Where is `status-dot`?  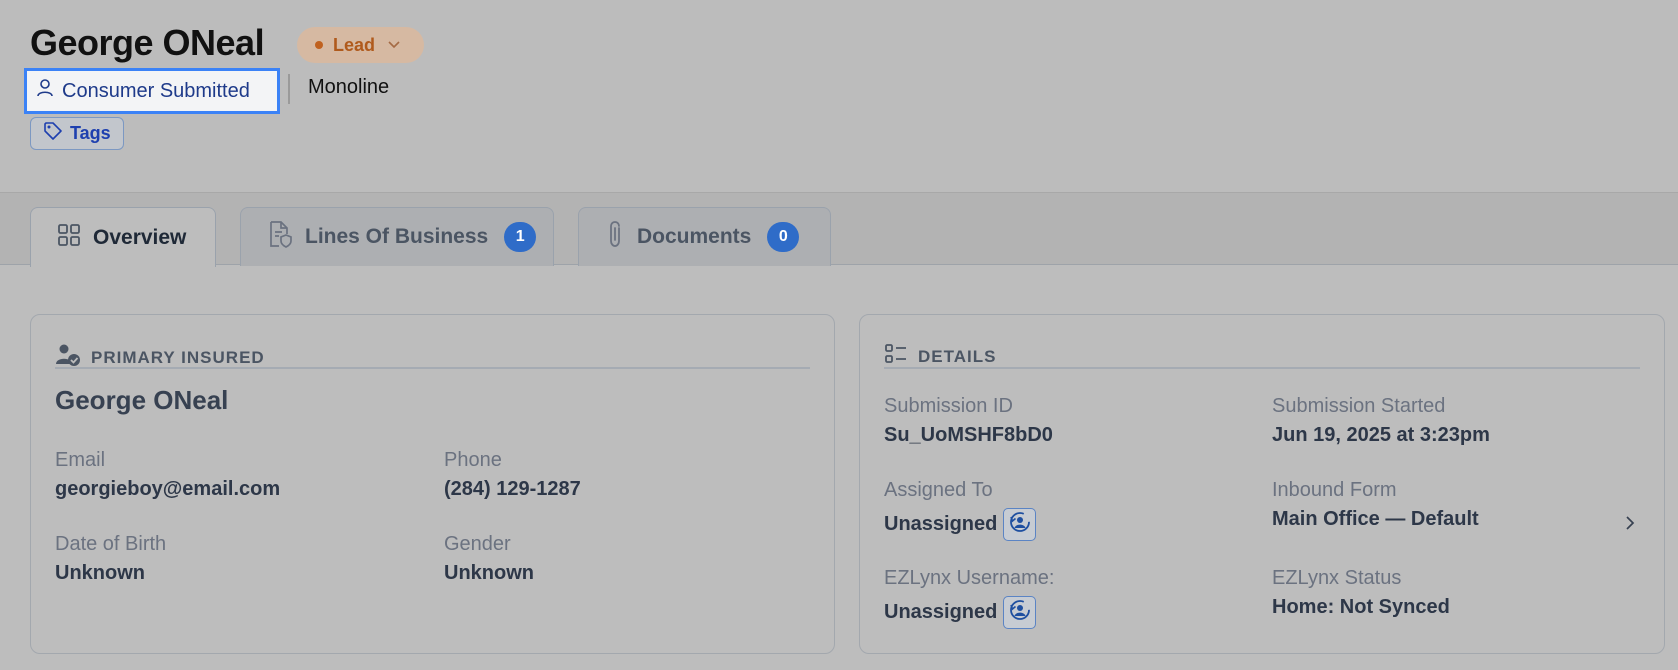
status-dot is located at coordinates (319, 45).